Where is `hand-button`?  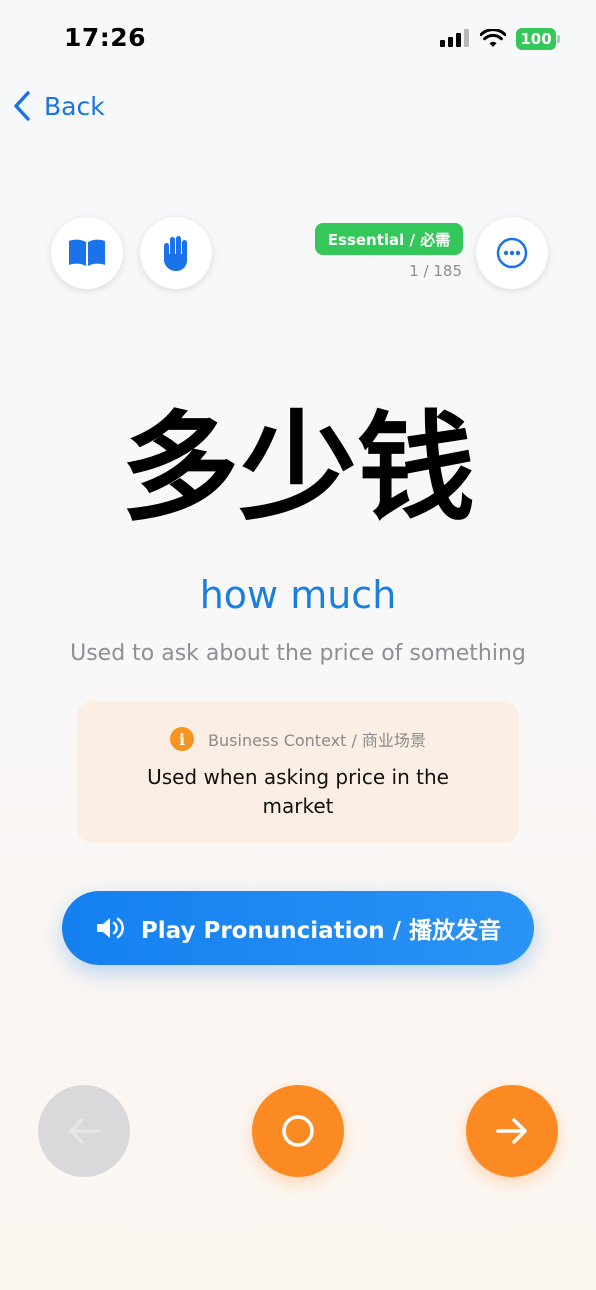
hand-button is located at coordinates (176, 253).